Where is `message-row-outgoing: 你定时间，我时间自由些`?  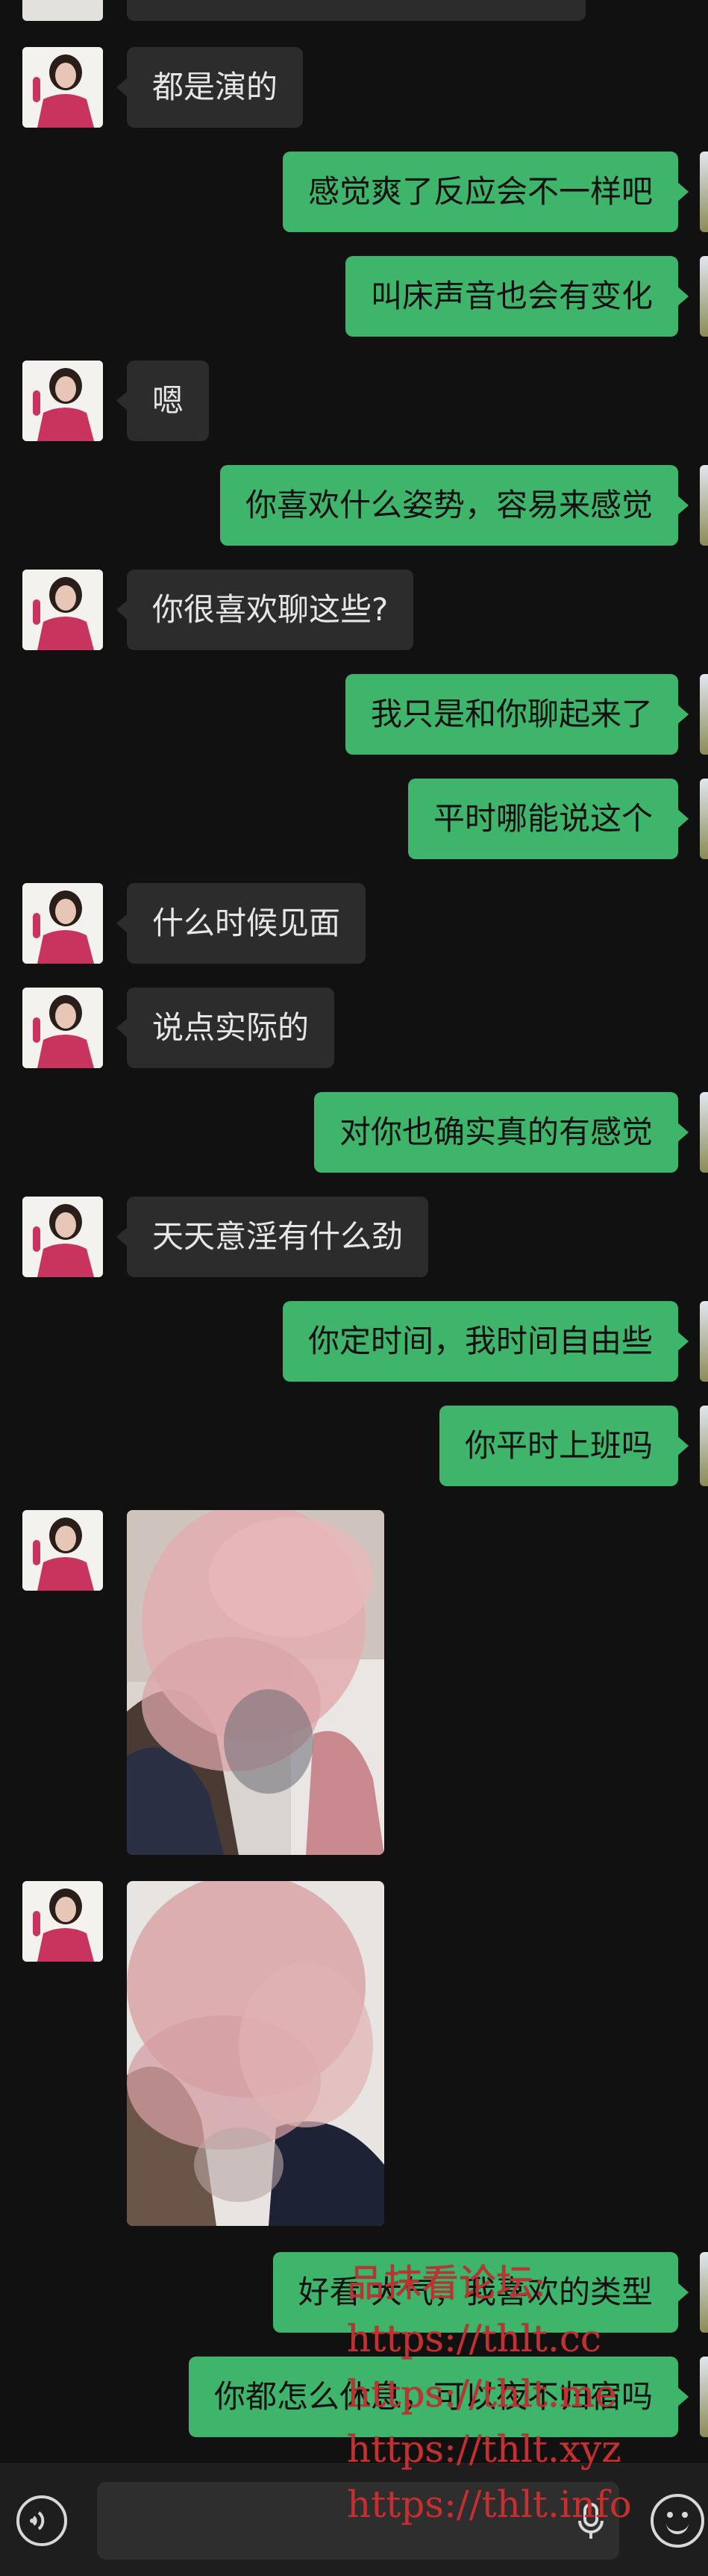 message-row-outgoing: 你定时间，我时间自由些 is located at coordinates (354, 1341).